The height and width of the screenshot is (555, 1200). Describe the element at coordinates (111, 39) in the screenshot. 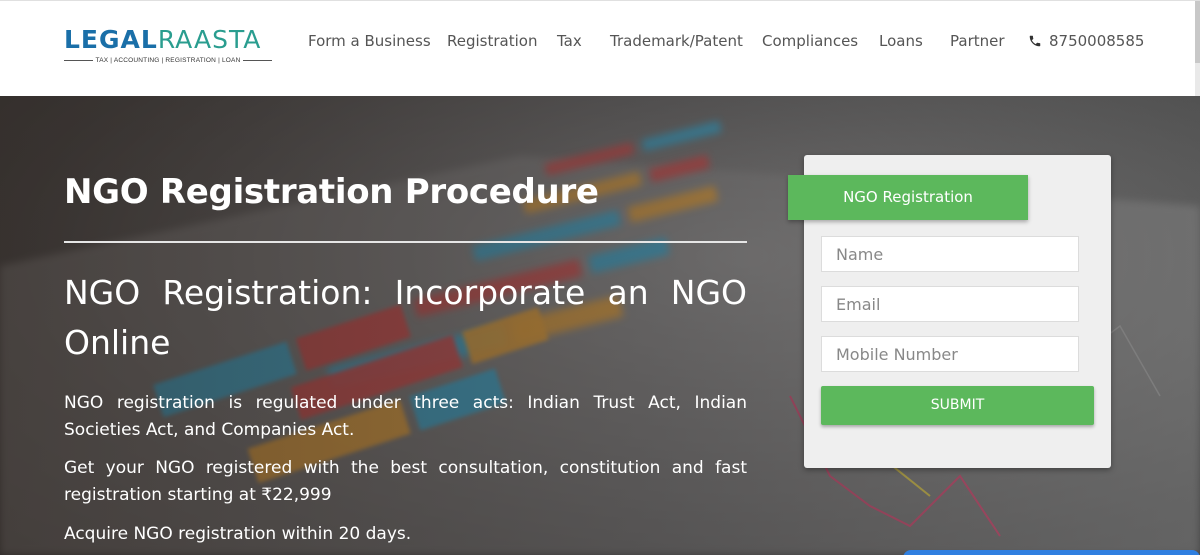

I see `logo-brand-bold: LEGAL` at that location.